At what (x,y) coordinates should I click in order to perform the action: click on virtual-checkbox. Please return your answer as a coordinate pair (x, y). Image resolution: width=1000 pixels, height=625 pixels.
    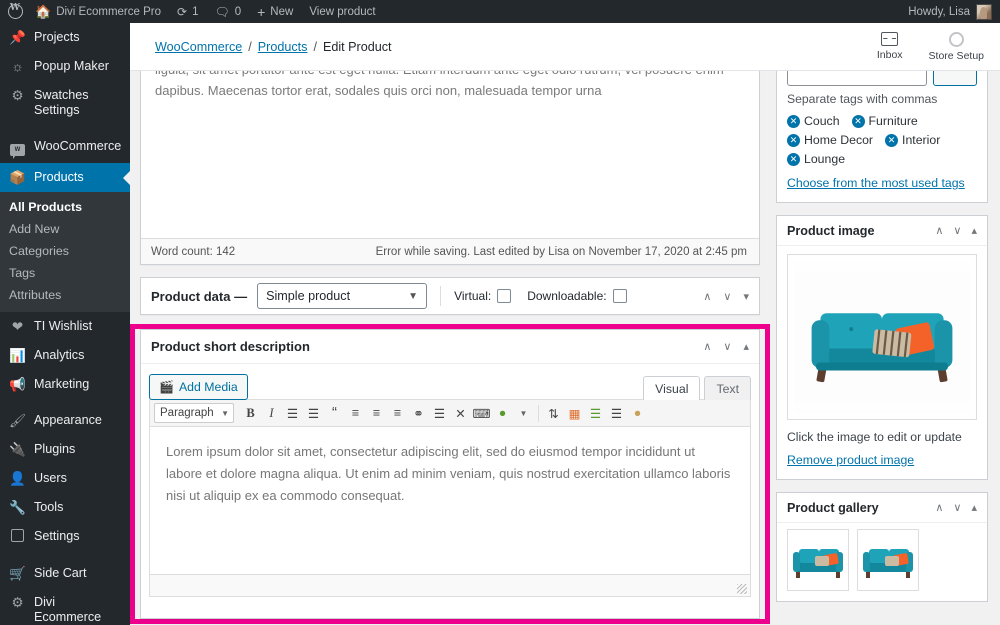
    Looking at the image, I should click on (504, 296).